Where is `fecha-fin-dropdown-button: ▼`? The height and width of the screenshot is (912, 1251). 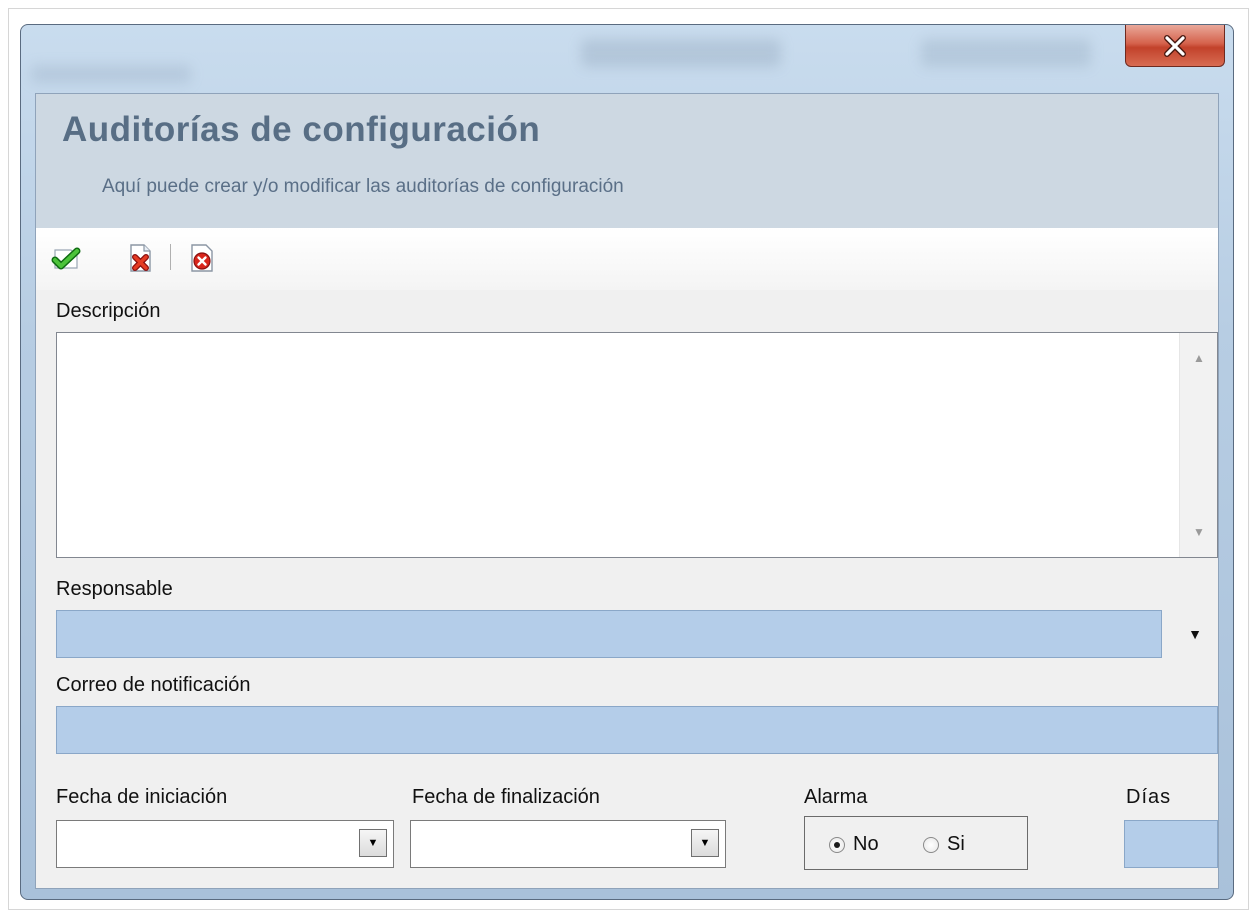
fecha-fin-dropdown-button: ▼ is located at coordinates (705, 843).